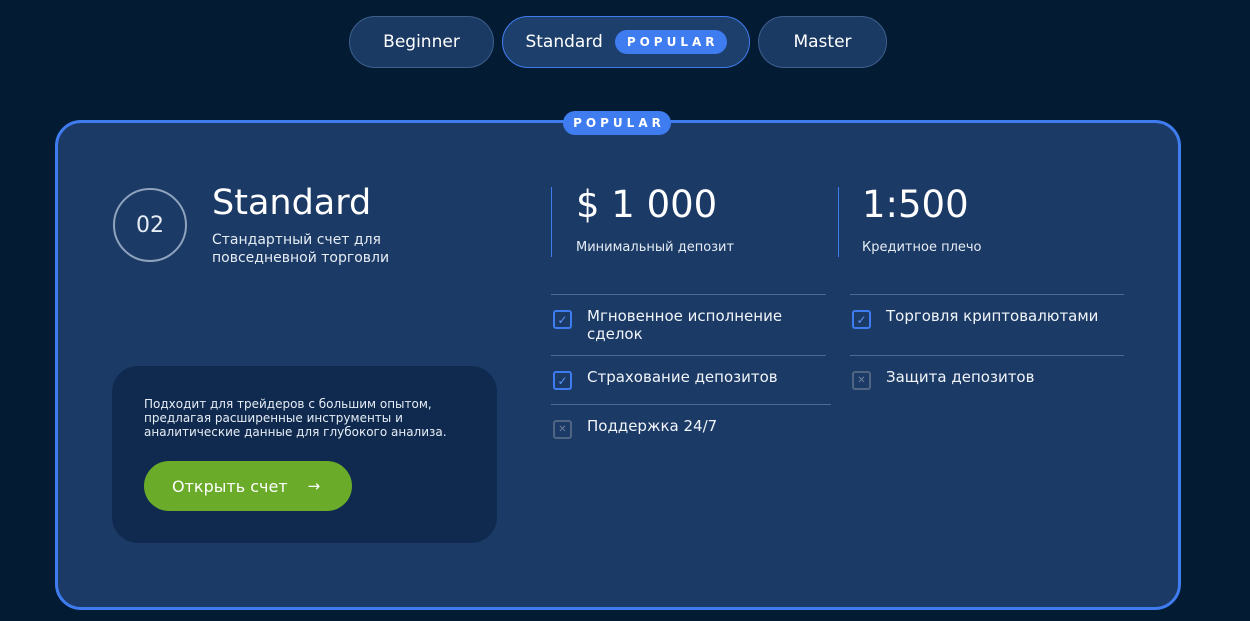  What do you see at coordinates (304, 454) in the screenshot?
I see `cta-panel` at bounding box center [304, 454].